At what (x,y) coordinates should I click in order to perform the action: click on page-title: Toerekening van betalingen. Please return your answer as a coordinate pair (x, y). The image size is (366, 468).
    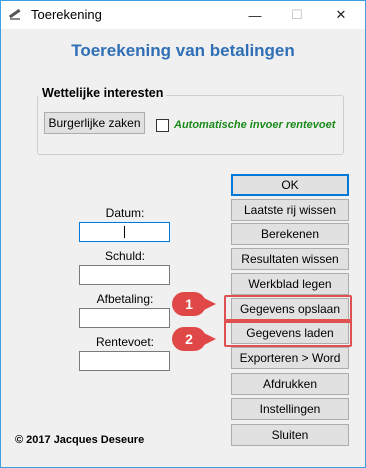
    Looking at the image, I should click on (183, 50).